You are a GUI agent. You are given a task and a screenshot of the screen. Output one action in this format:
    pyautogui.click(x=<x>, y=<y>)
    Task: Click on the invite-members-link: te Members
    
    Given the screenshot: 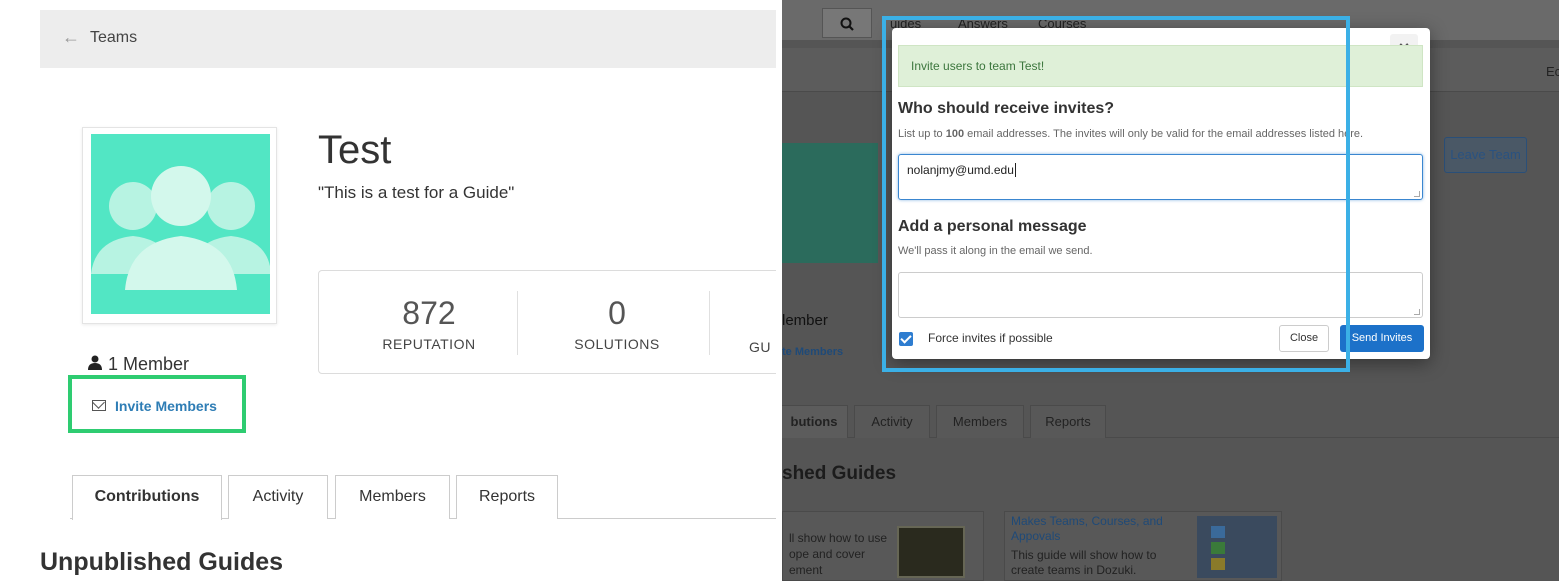 What is the action you would take?
    pyautogui.click(x=812, y=352)
    